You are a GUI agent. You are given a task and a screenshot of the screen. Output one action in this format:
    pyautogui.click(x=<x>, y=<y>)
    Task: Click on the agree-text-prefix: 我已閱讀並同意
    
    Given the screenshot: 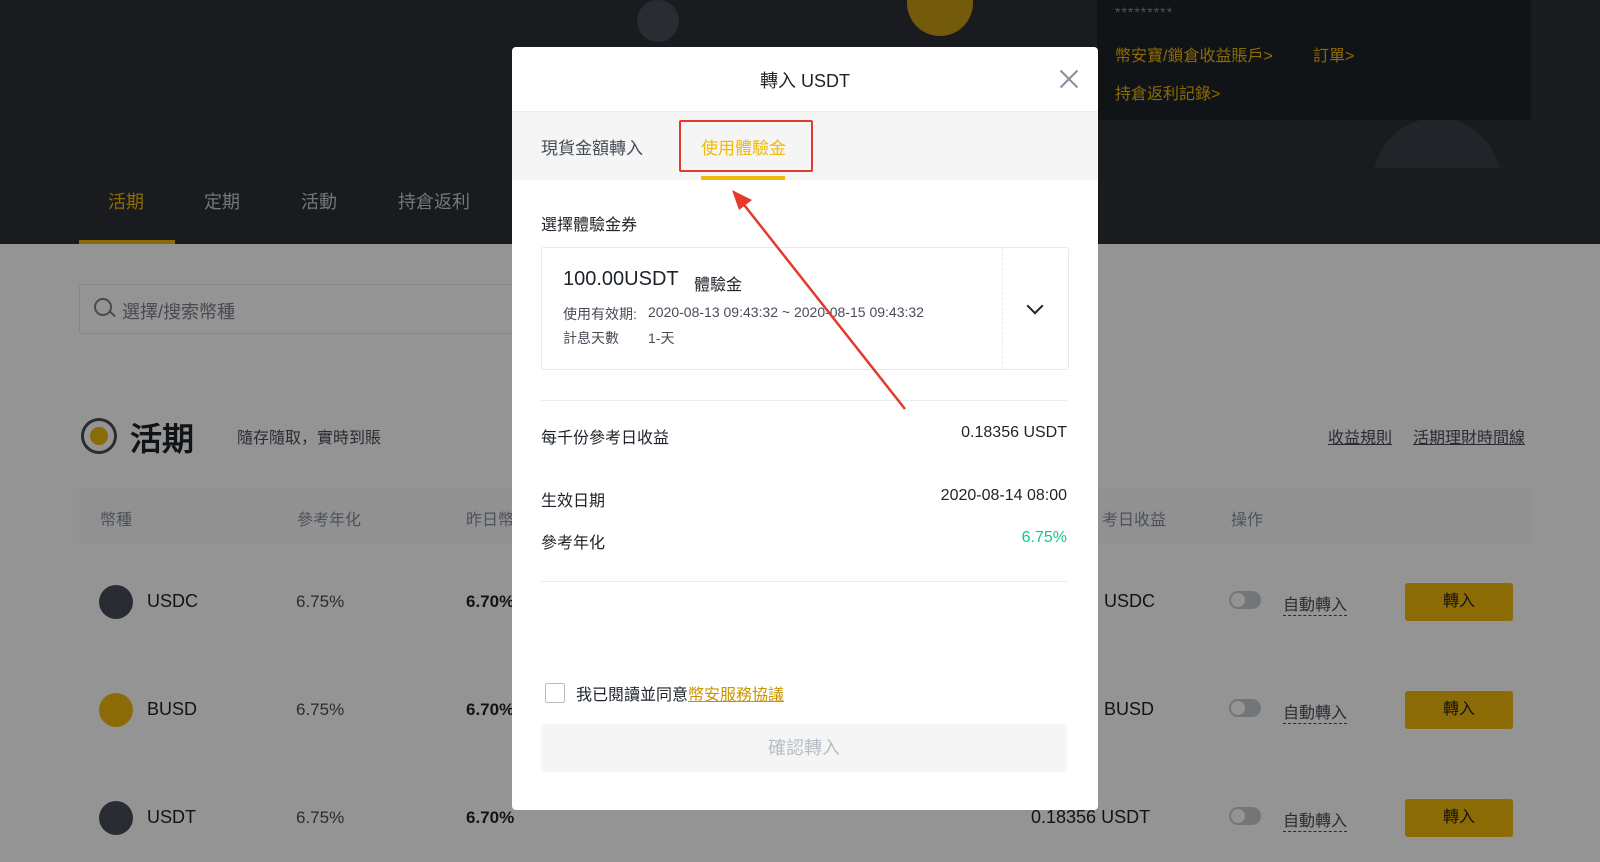 What is the action you would take?
    pyautogui.click(x=632, y=695)
    